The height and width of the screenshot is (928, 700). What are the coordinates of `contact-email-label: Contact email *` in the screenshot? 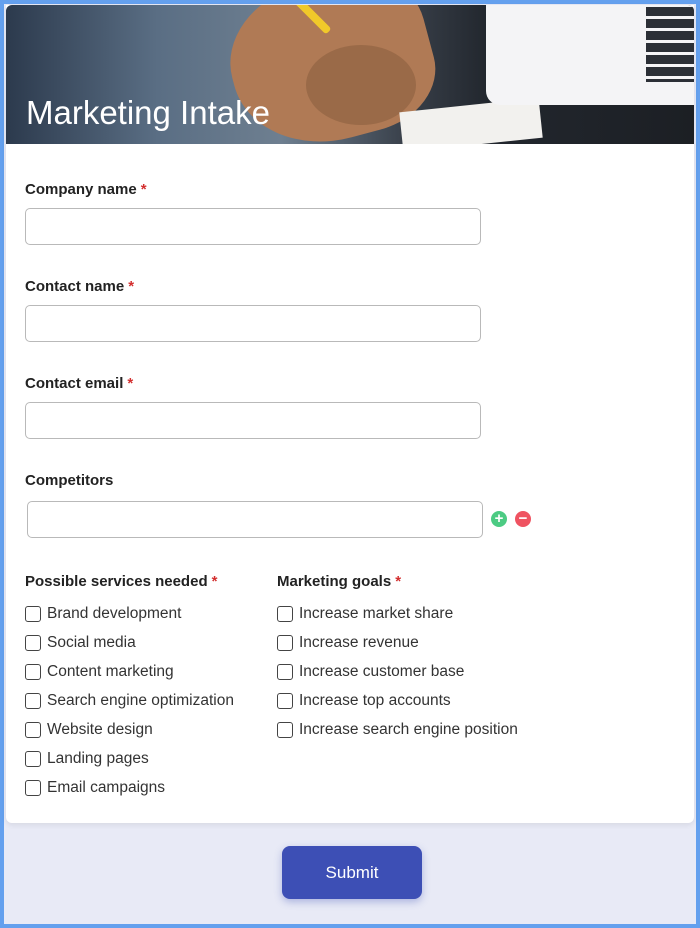 It's located at (79, 383).